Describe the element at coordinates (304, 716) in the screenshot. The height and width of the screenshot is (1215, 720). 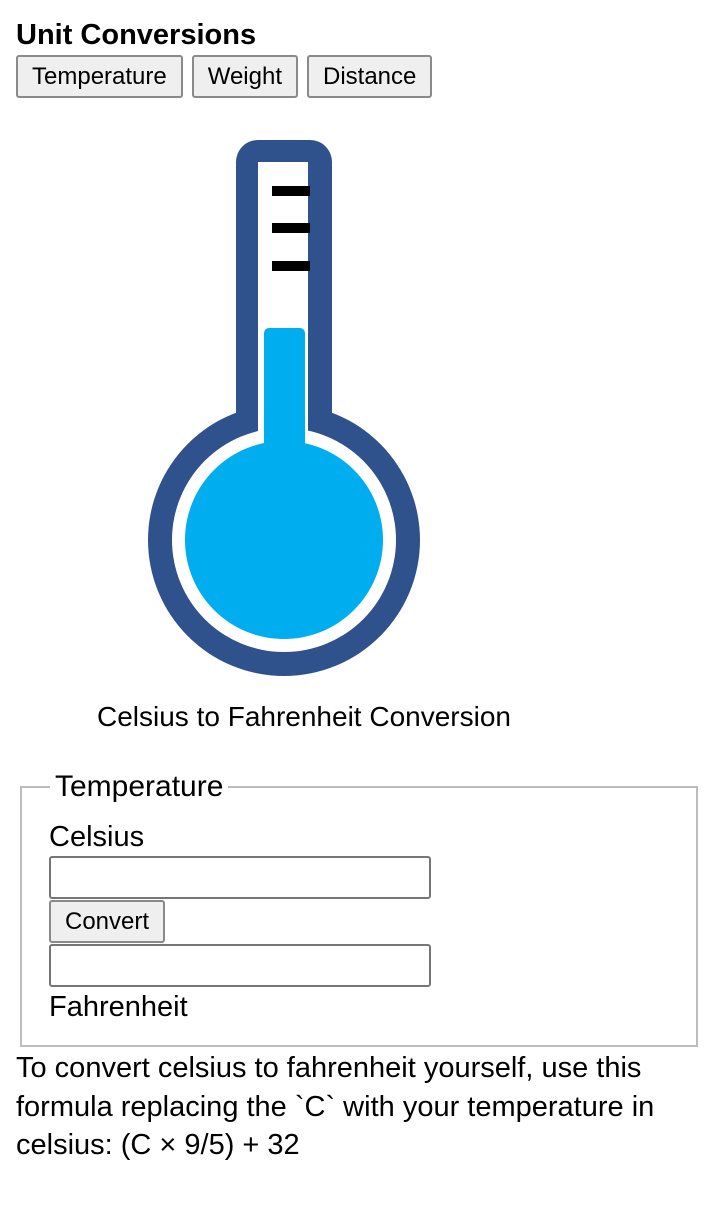
I see `conversion-caption: Celsius to Fahrenheit Conversion` at that location.